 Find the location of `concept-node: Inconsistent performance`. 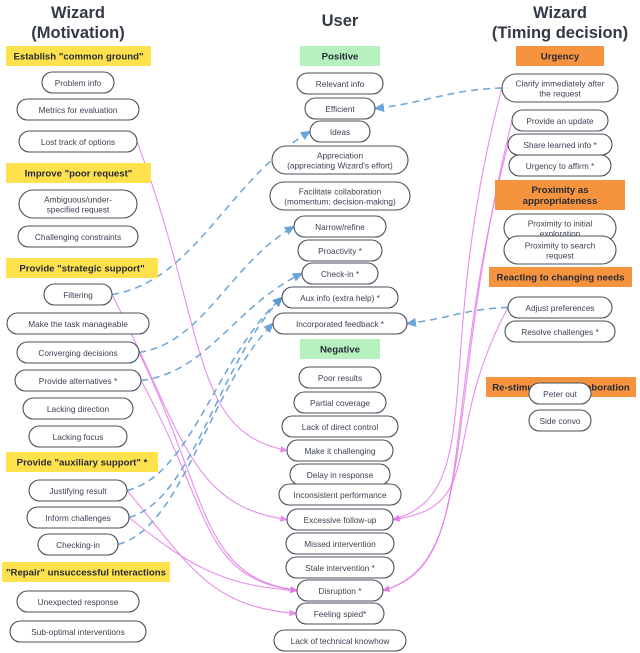

concept-node: Inconsistent performance is located at coordinates (340, 494).